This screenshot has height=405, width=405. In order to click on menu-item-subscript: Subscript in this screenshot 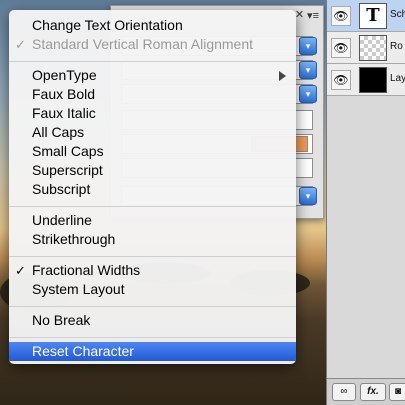, I will do `click(152, 189)`.